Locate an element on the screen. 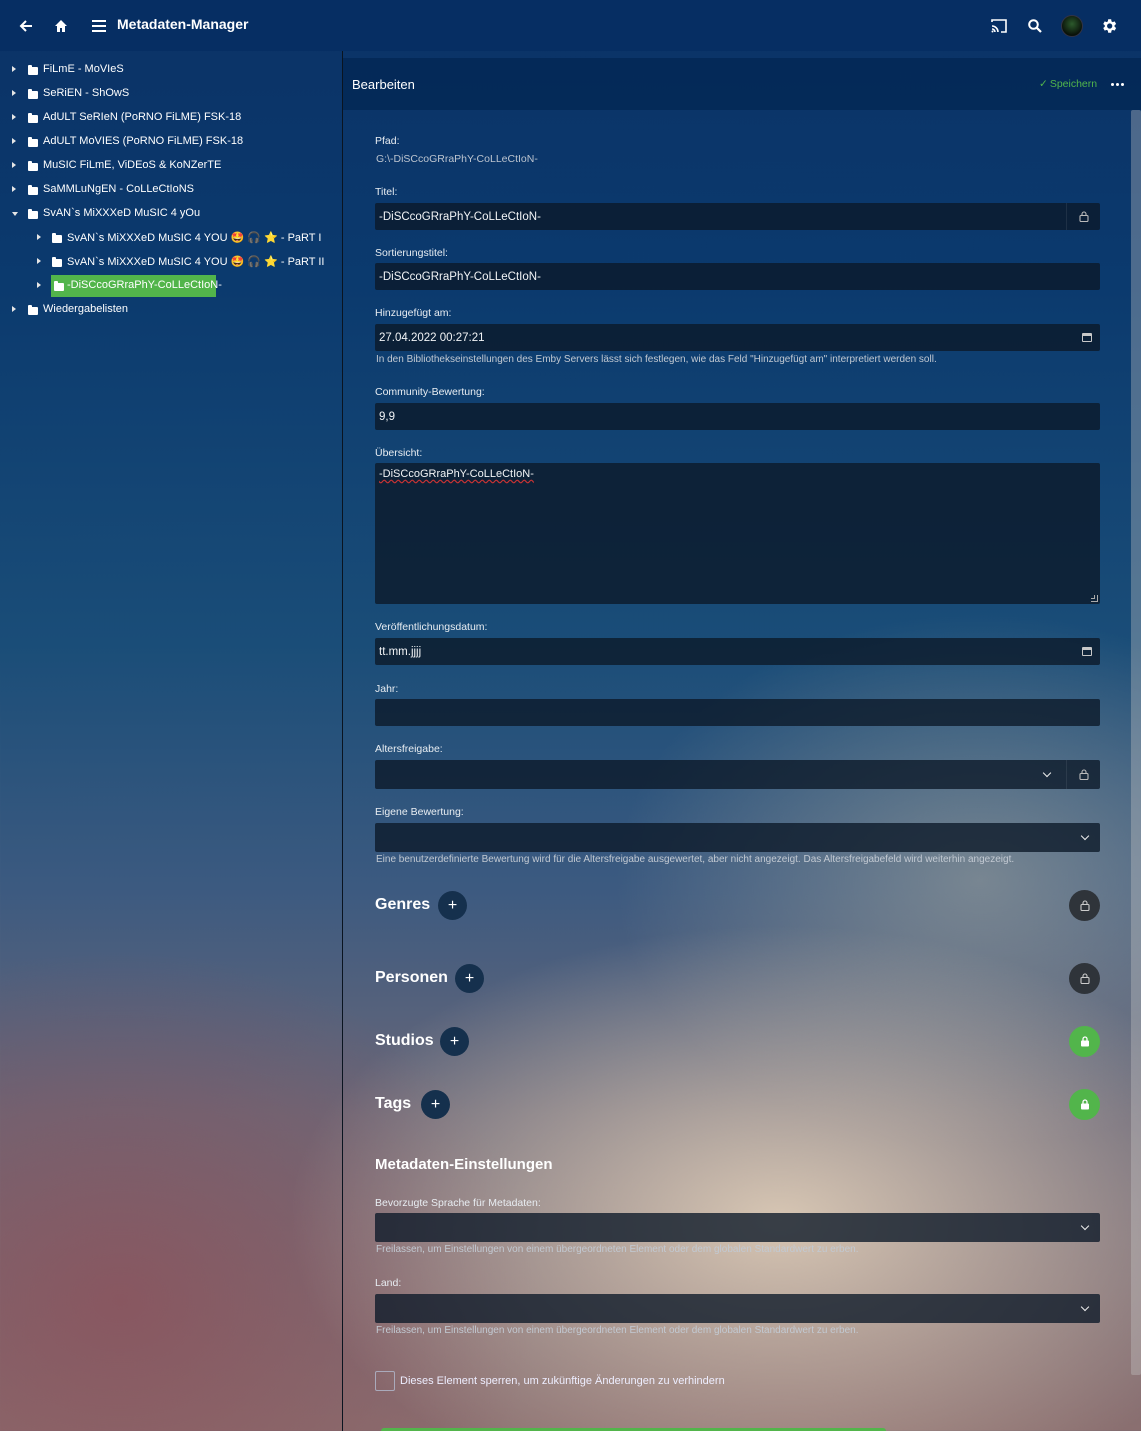  title-lock-button is located at coordinates (1083, 216).